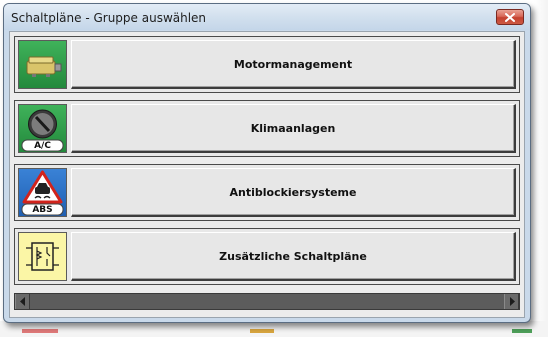 This screenshot has height=337, width=548. What do you see at coordinates (109, 18) in the screenshot?
I see `dialog-title: Schaltpläne - Gruppe auswählen` at bounding box center [109, 18].